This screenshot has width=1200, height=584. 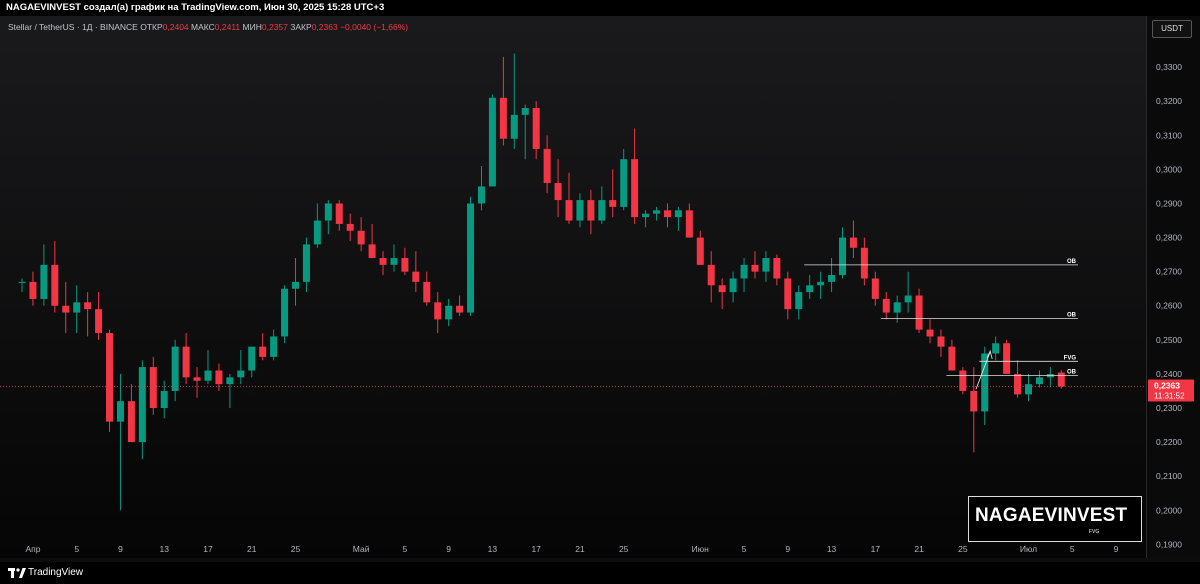 I want to click on x-tick-label: Июл, so click(x=1028, y=549).